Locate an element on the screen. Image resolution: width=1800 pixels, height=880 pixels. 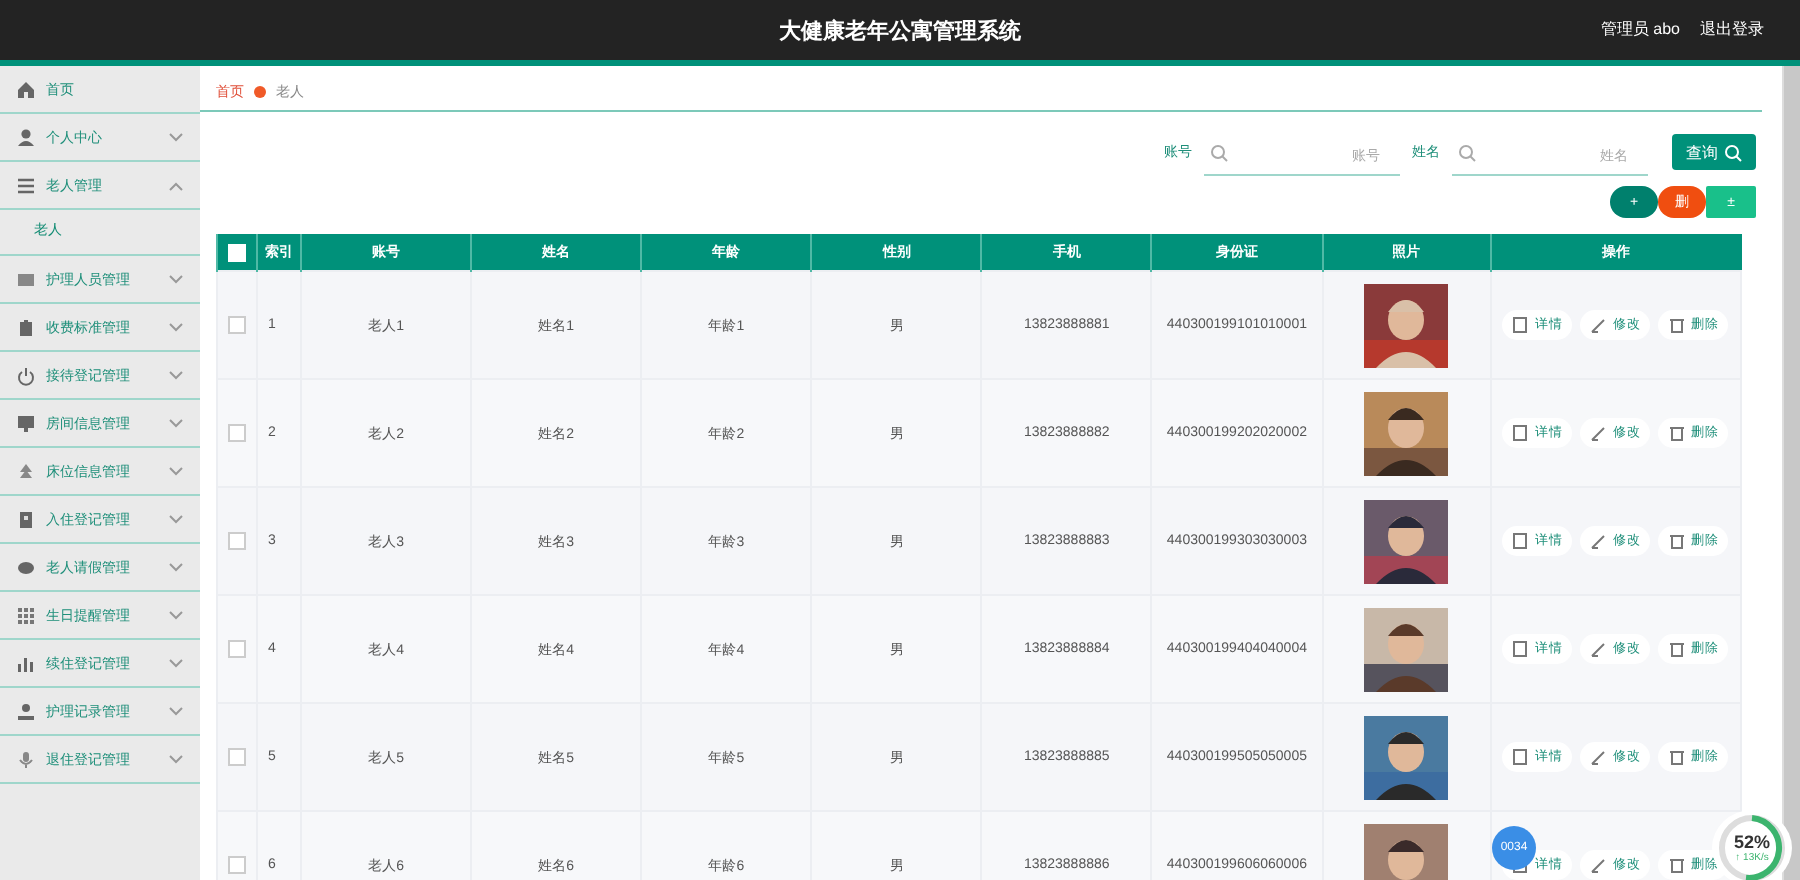
menu-icon is located at coordinates (26, 185).